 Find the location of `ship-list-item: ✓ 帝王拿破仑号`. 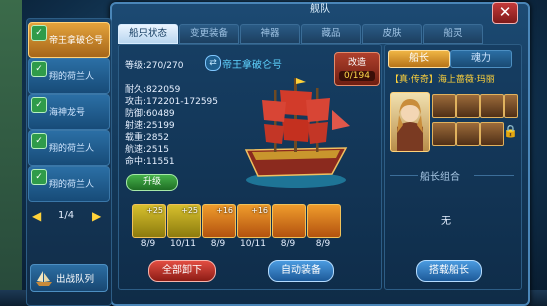

ship-list-item: ✓ 帝王拿破仑号 is located at coordinates (69, 40).